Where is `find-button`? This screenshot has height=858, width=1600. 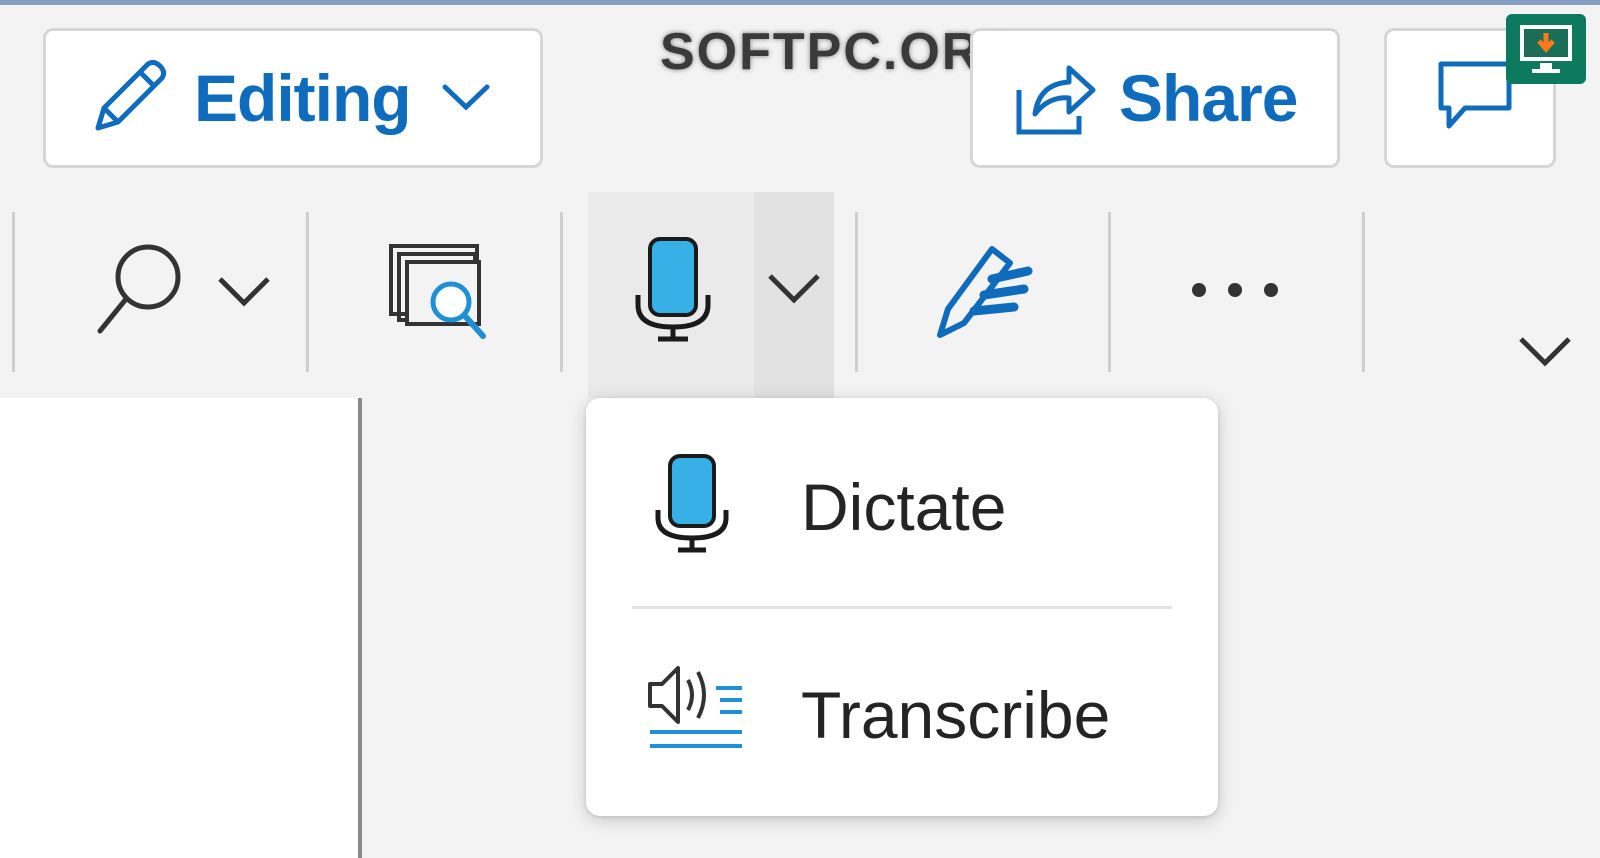 find-button is located at coordinates (180, 292).